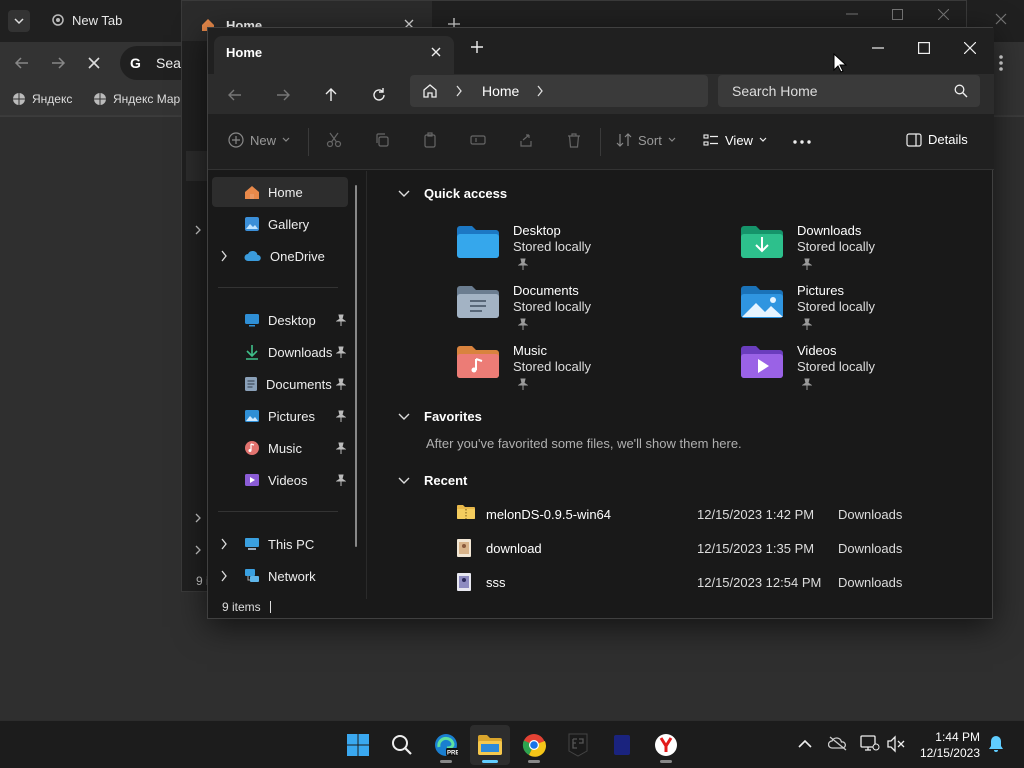  I want to click on bookmark-item: Яндекс, so click(42, 99).